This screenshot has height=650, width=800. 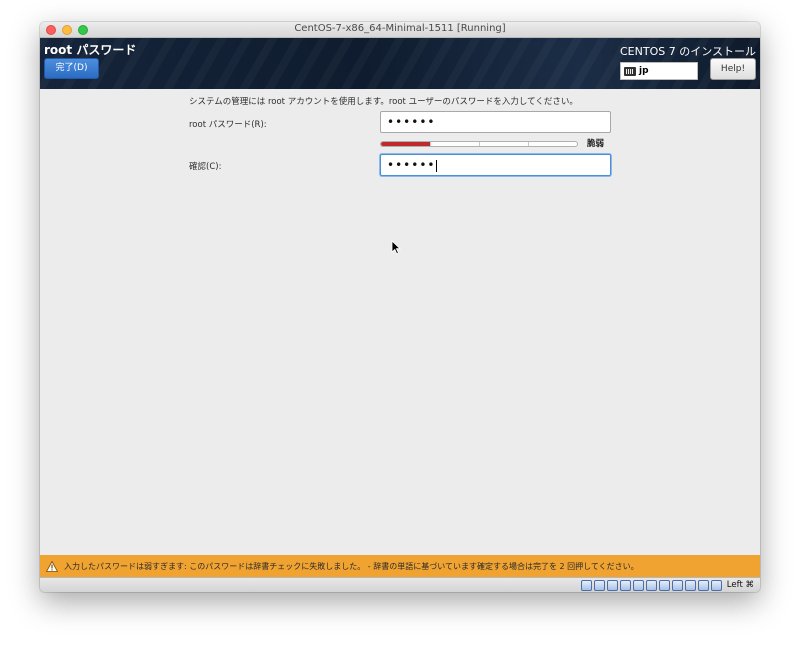 What do you see at coordinates (228, 125) in the screenshot?
I see `password-label: root パスワード(R):` at bounding box center [228, 125].